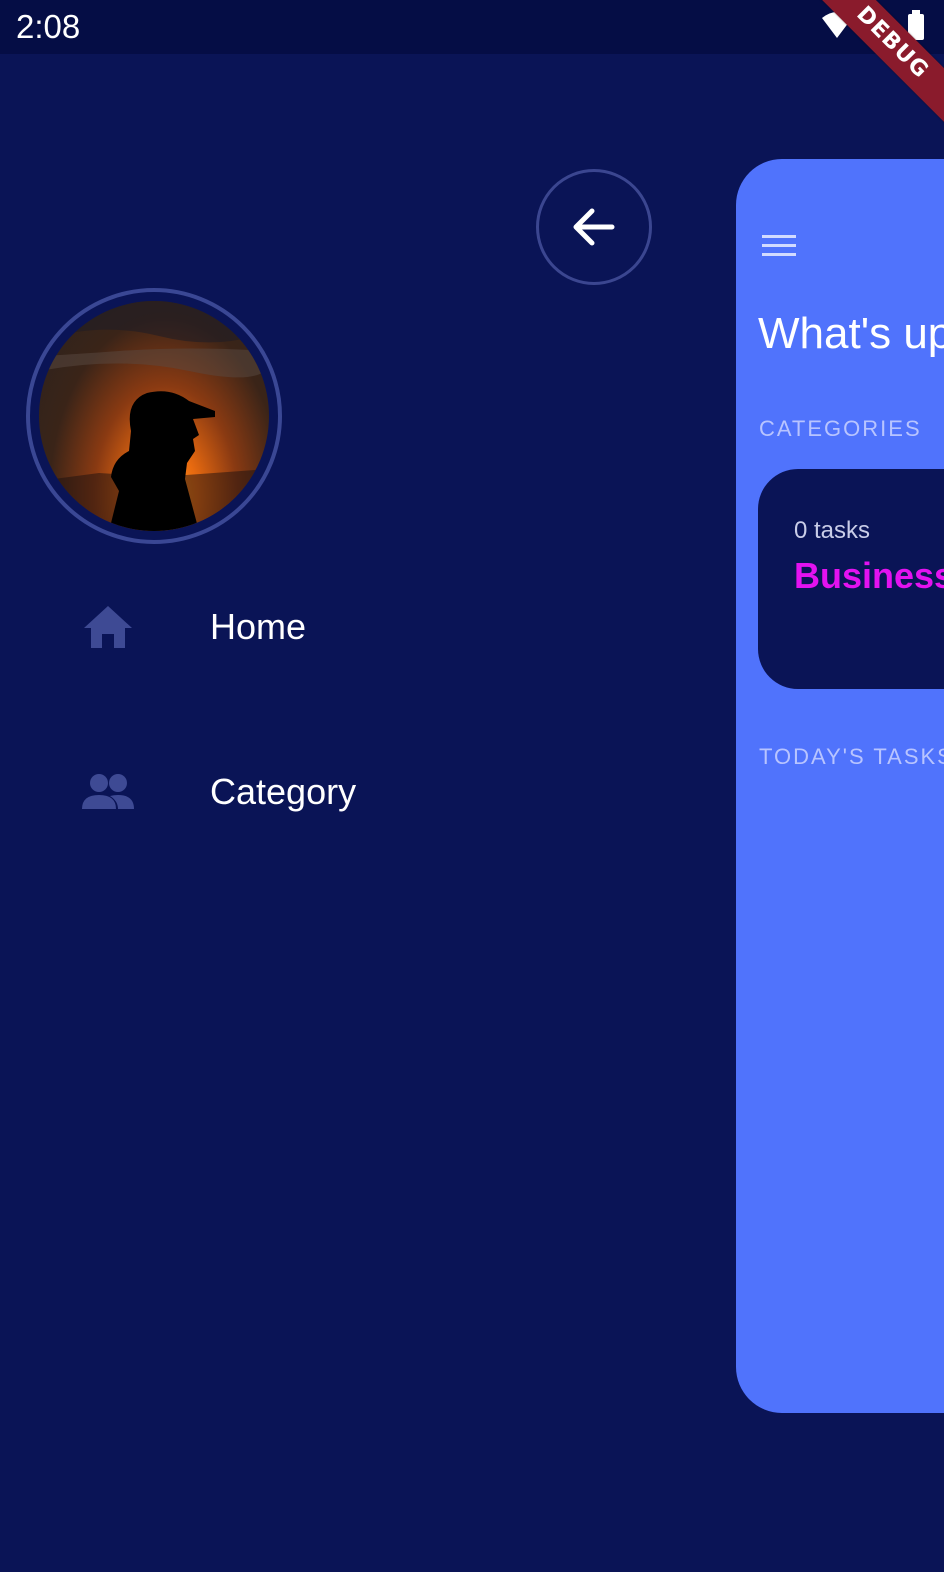 The height and width of the screenshot is (1572, 944). I want to click on category-name: Business, so click(869, 575).